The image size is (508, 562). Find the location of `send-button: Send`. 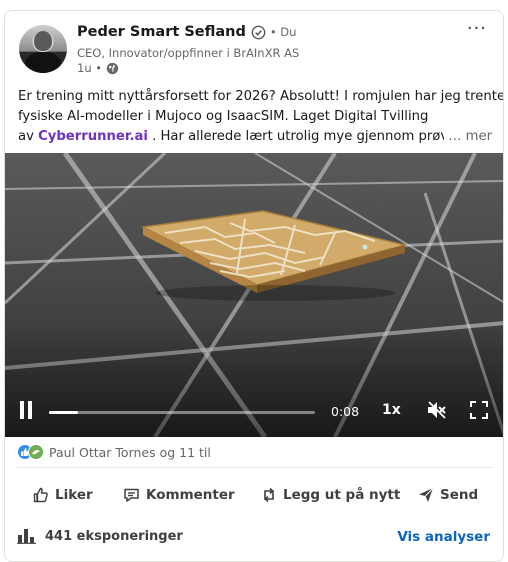

send-button: Send is located at coordinates (448, 495).